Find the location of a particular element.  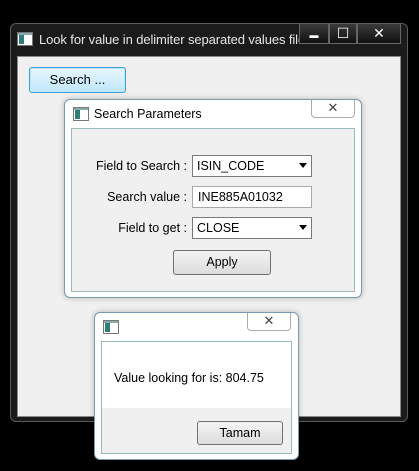

close-button: ✕ is located at coordinates (379, 34).